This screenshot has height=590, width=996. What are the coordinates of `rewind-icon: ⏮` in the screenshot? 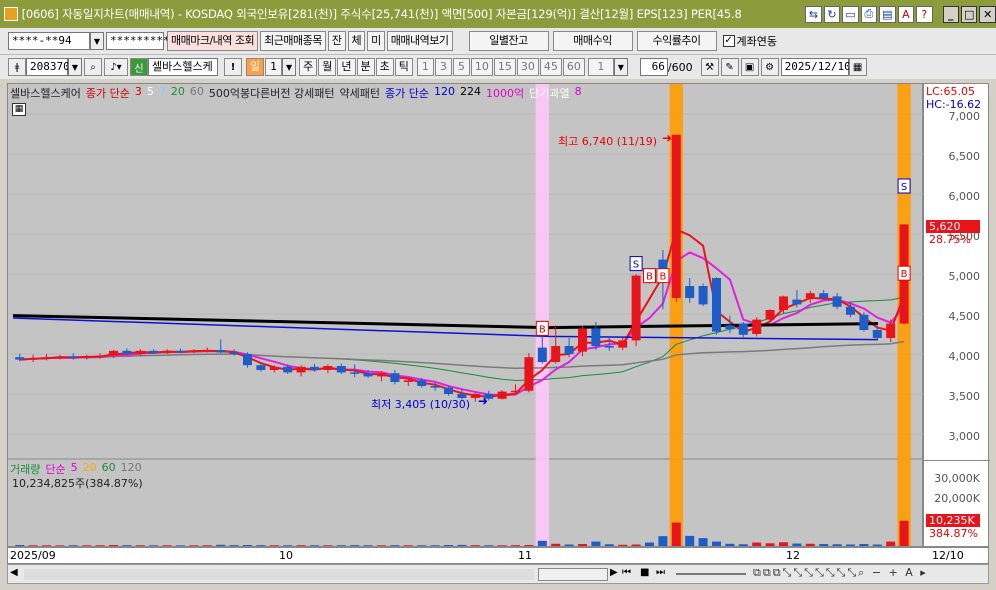 It's located at (626, 572).